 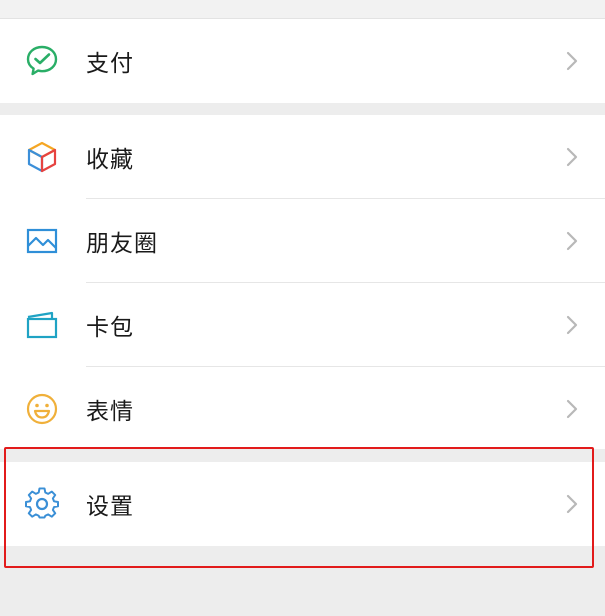 I want to click on menu-item-label: 支付, so click(x=110, y=64).